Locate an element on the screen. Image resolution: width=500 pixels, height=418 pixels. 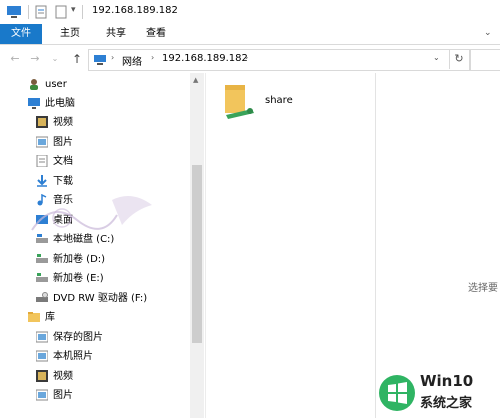
watermark-line2: 系统之家 is located at coordinates (446, 403).